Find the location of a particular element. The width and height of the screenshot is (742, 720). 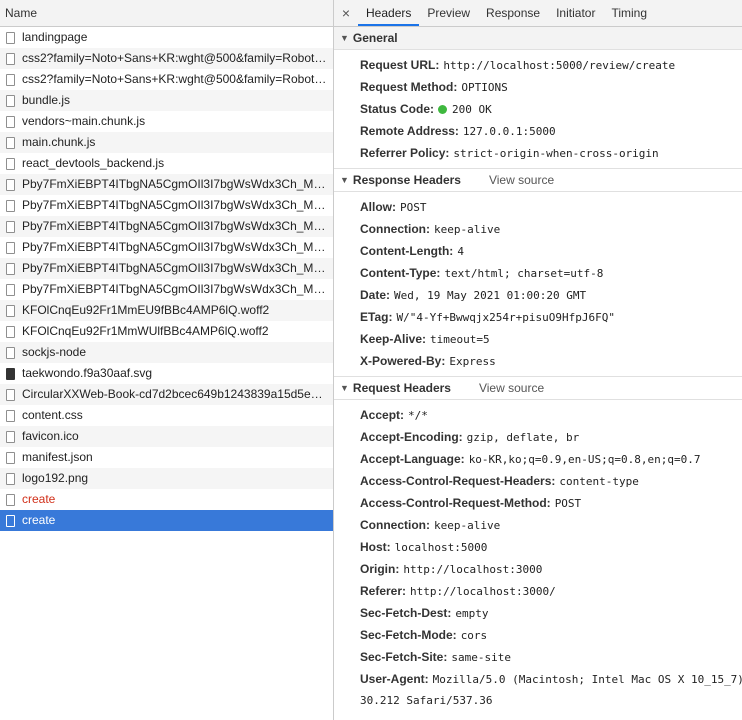

request-row: taekwondo.f9a30aaf.svg is located at coordinates (166, 373).